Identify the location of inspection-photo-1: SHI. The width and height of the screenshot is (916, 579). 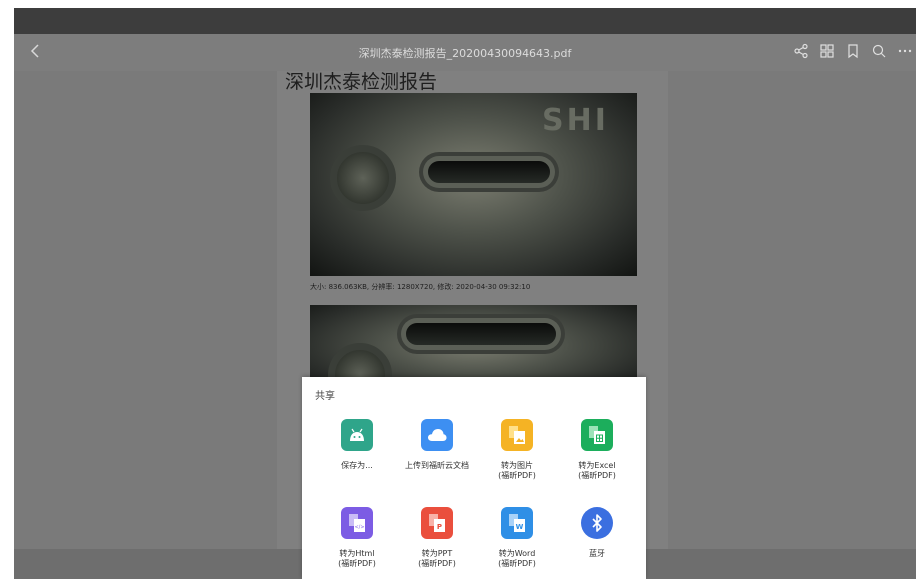
(473, 184).